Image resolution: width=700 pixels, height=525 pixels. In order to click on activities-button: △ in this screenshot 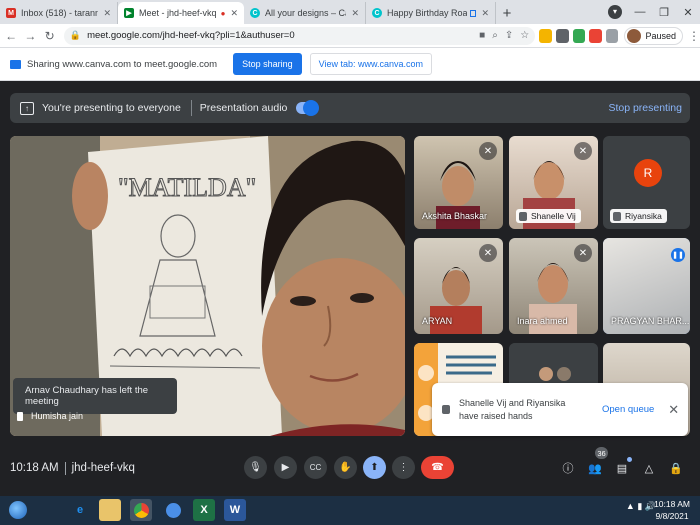, I will do `click(649, 468)`.